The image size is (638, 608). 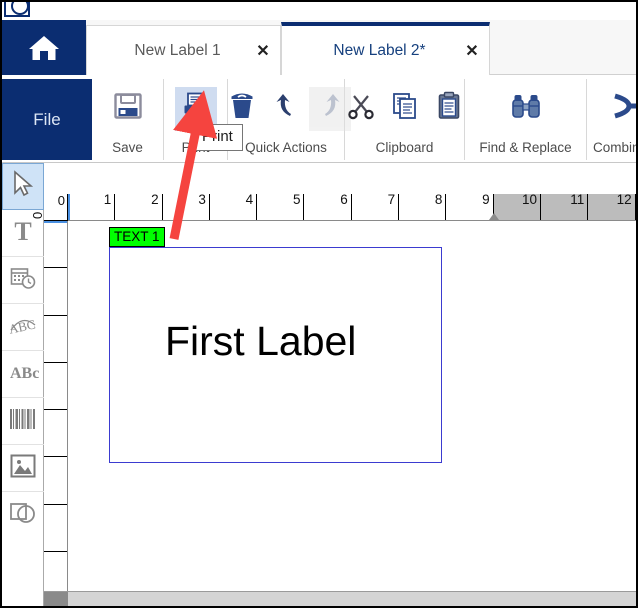 What do you see at coordinates (423, 207) in the screenshot?
I see `ruler-tick-h: 8` at bounding box center [423, 207].